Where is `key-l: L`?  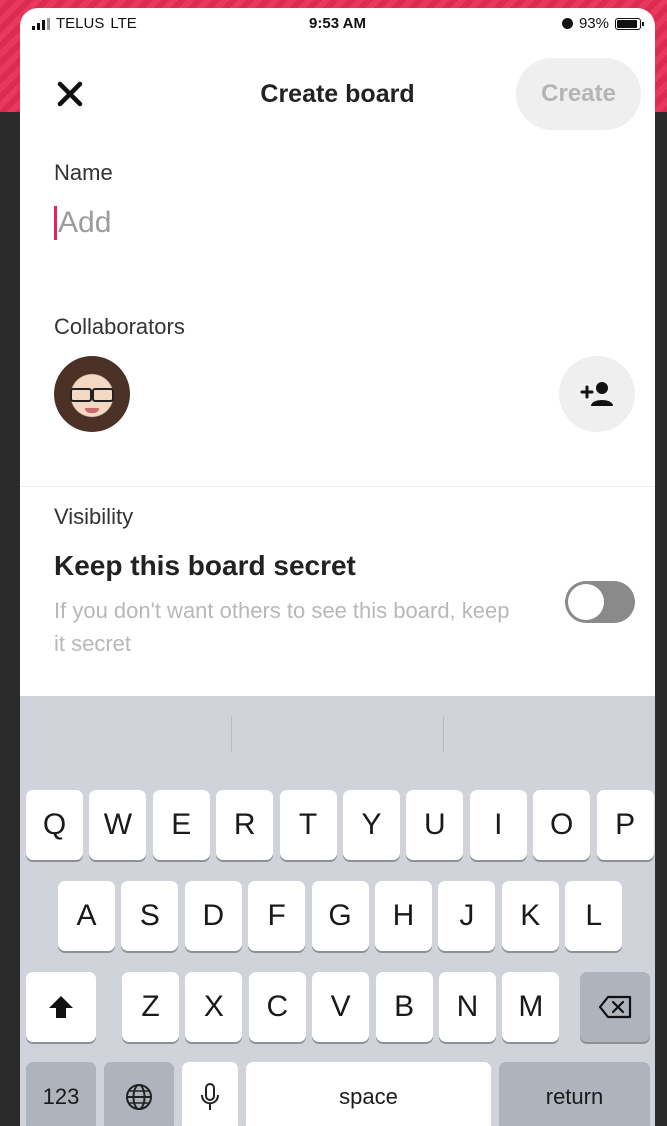
key-l: L is located at coordinates (594, 916).